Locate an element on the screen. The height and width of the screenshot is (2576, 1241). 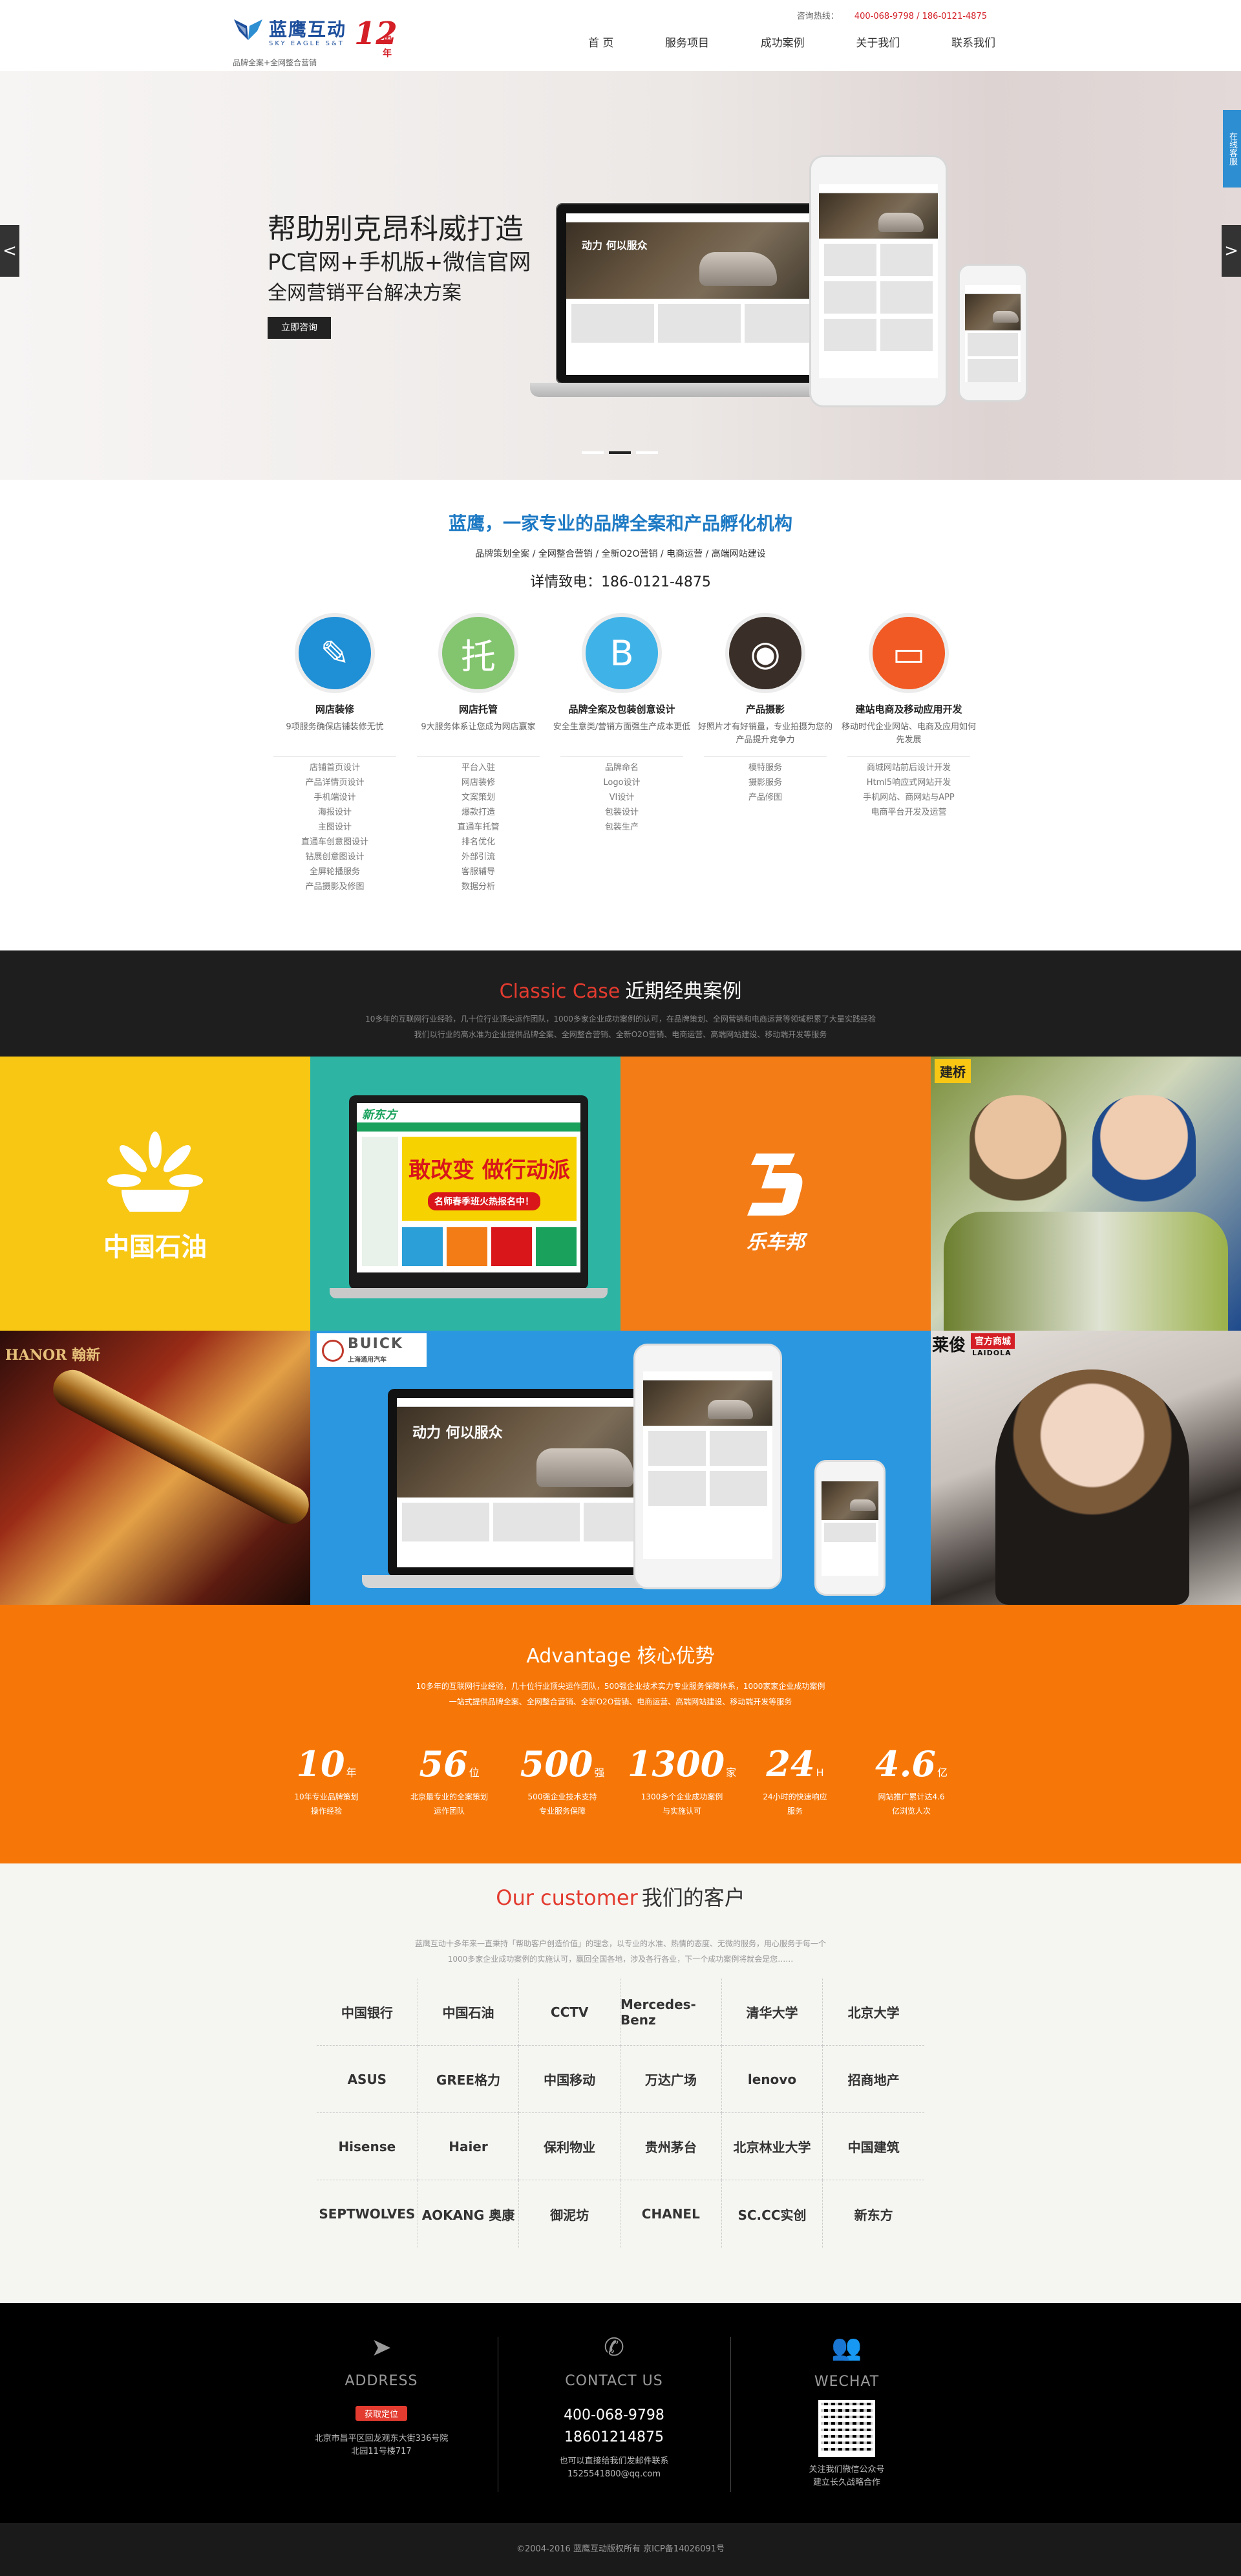
service-item: 主图设计 is located at coordinates (335, 827).